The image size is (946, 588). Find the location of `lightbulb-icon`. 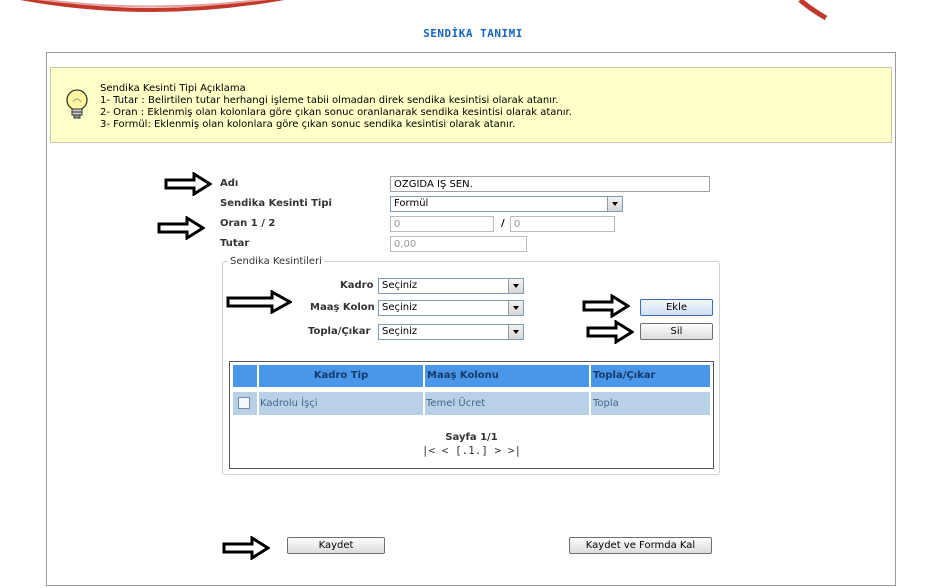

lightbulb-icon is located at coordinates (77, 104).